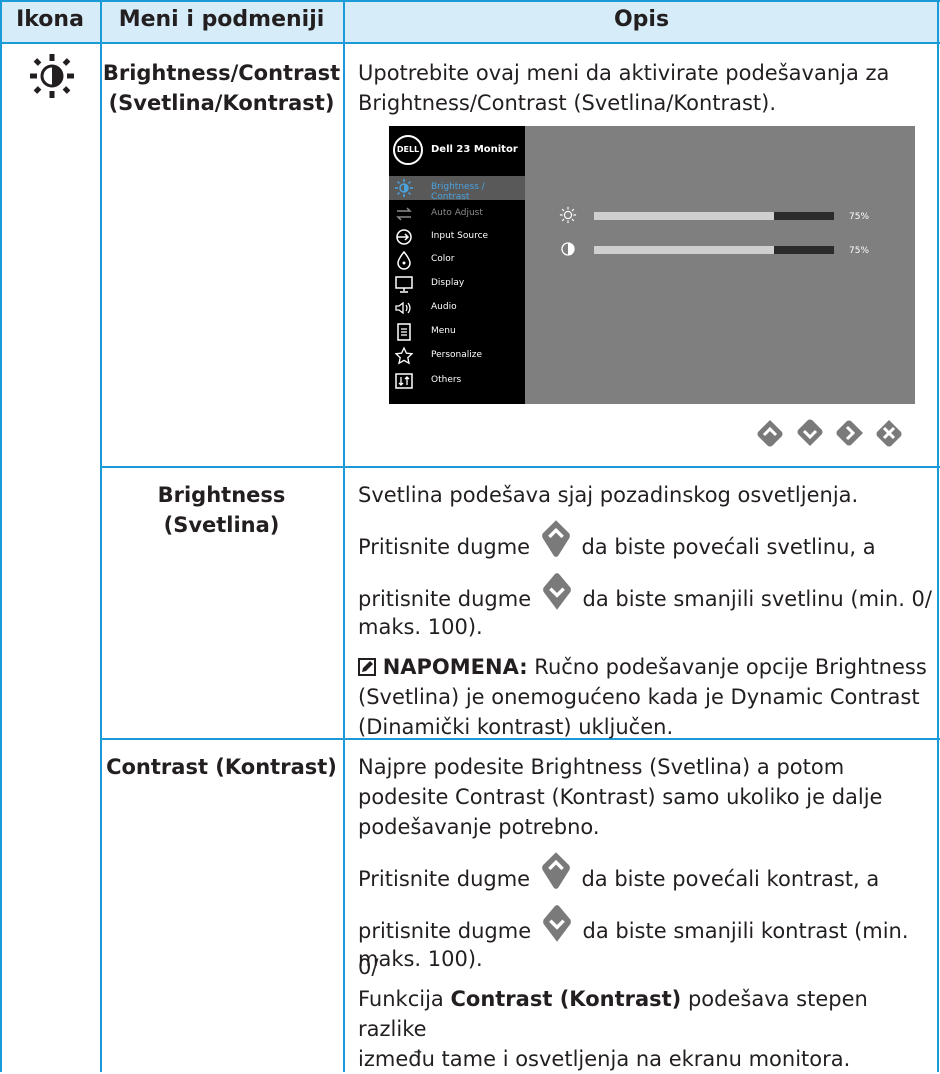 The width and height of the screenshot is (940, 1074). I want to click on header-opis: Opis, so click(641, 21).